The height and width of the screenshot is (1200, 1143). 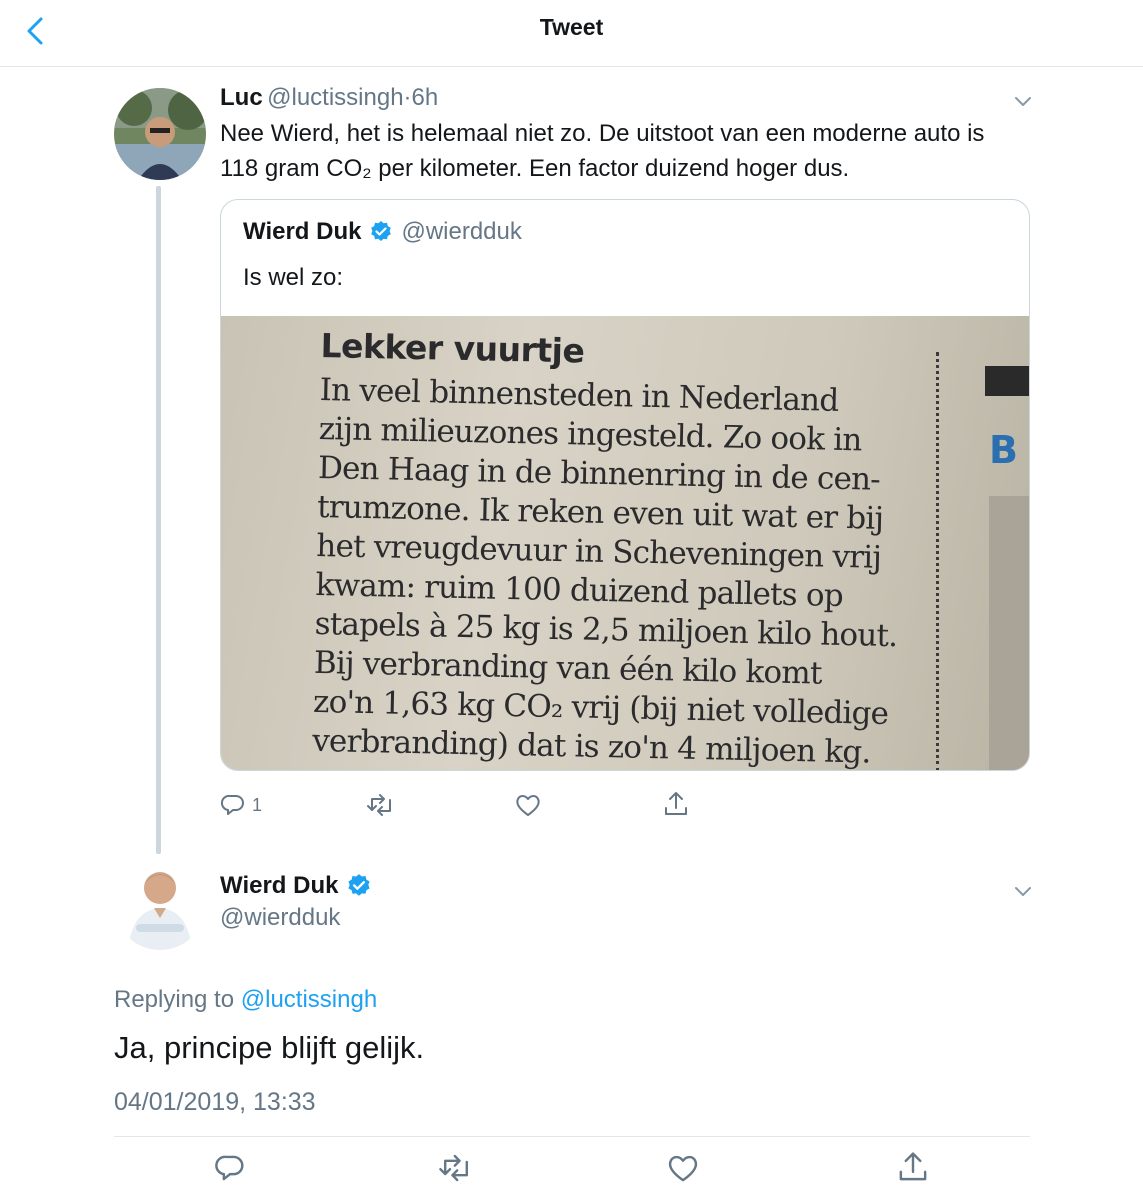 I want to click on reply-button, so click(x=230, y=1168).